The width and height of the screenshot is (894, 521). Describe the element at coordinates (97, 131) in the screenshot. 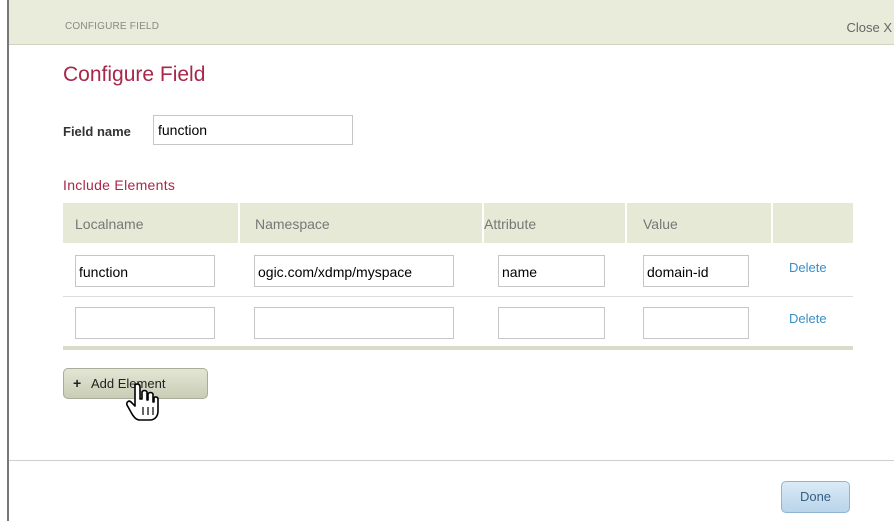

I see `field-name-label: Field name` at that location.